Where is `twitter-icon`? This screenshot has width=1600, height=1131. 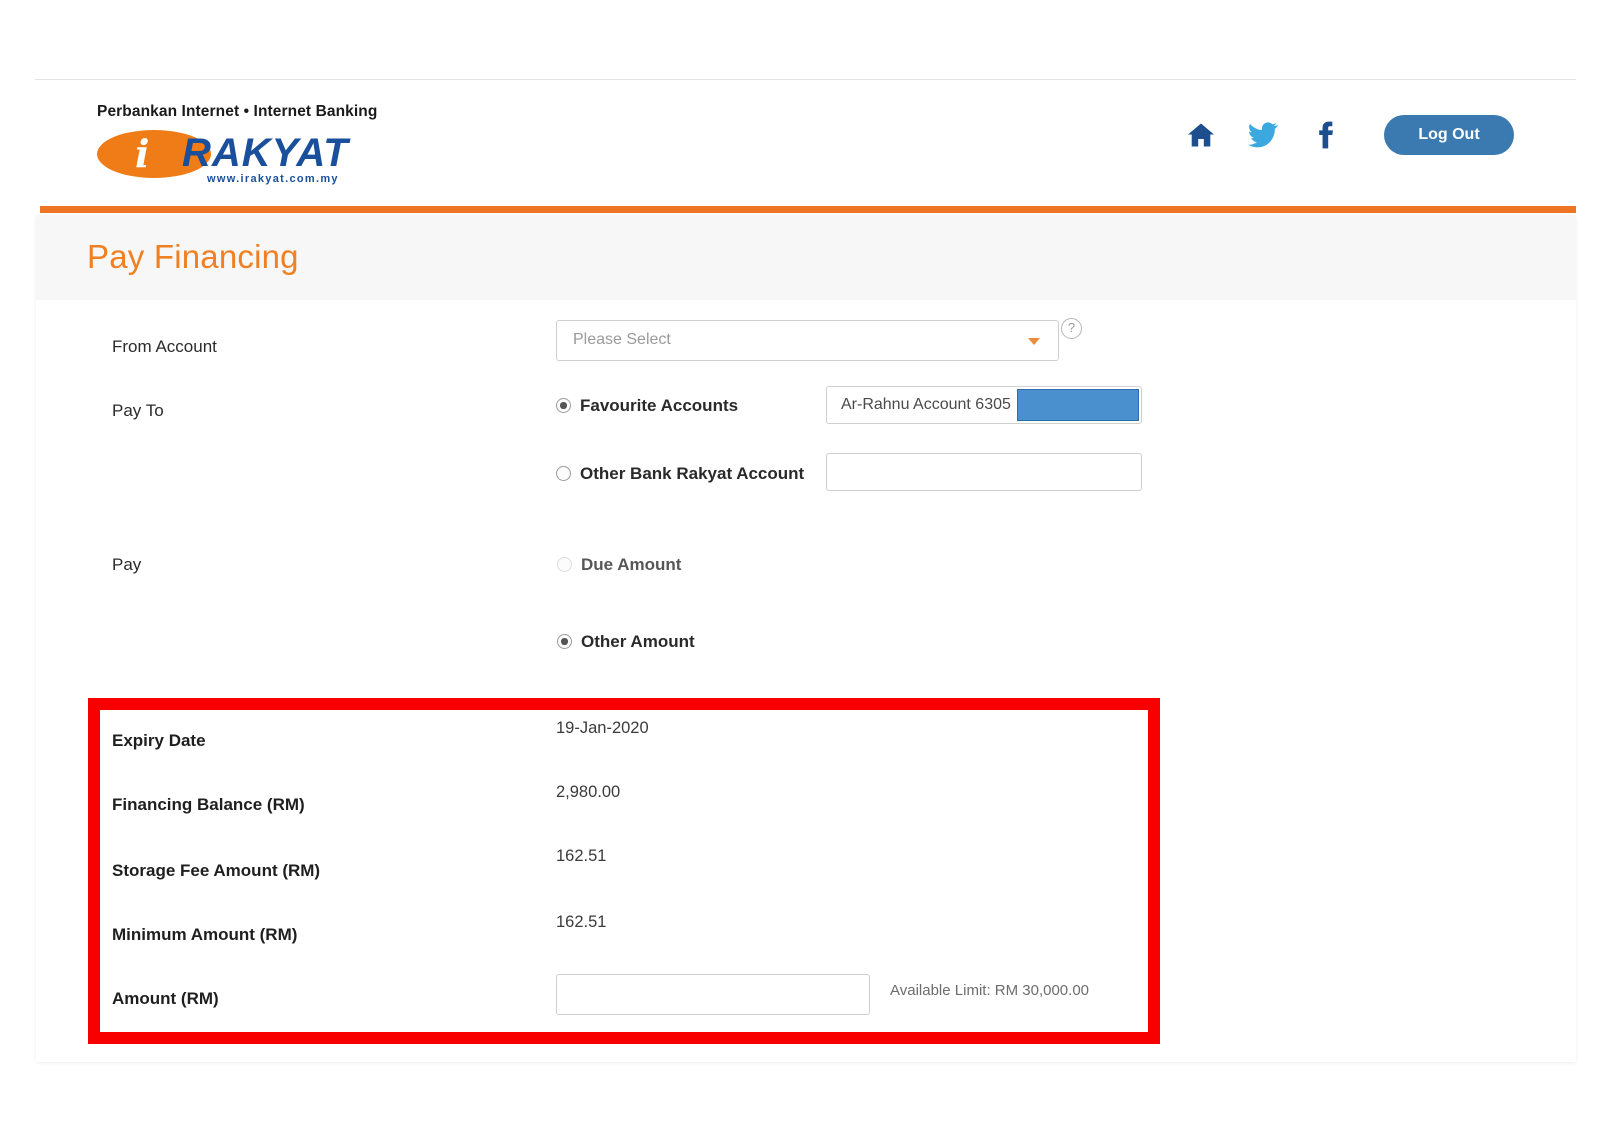
twitter-icon is located at coordinates (1263, 135).